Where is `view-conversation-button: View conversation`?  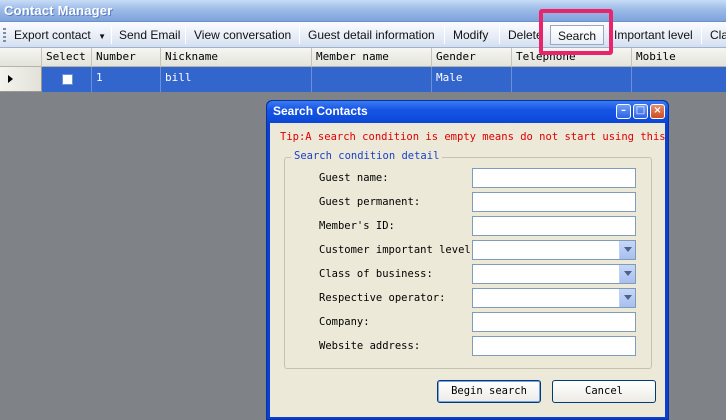
view-conversation-button: View conversation is located at coordinates (242, 35).